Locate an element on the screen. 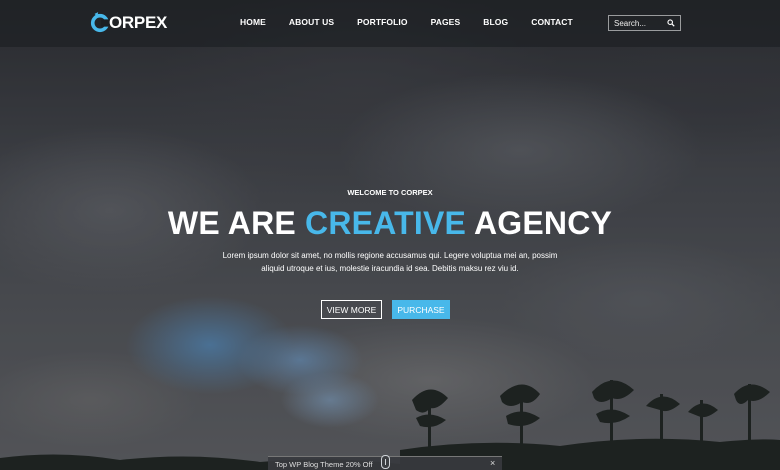 Image resolution: width=780 pixels, height=470 pixels. nav-item-portfolio: PORTFOLIO is located at coordinates (382, 22).